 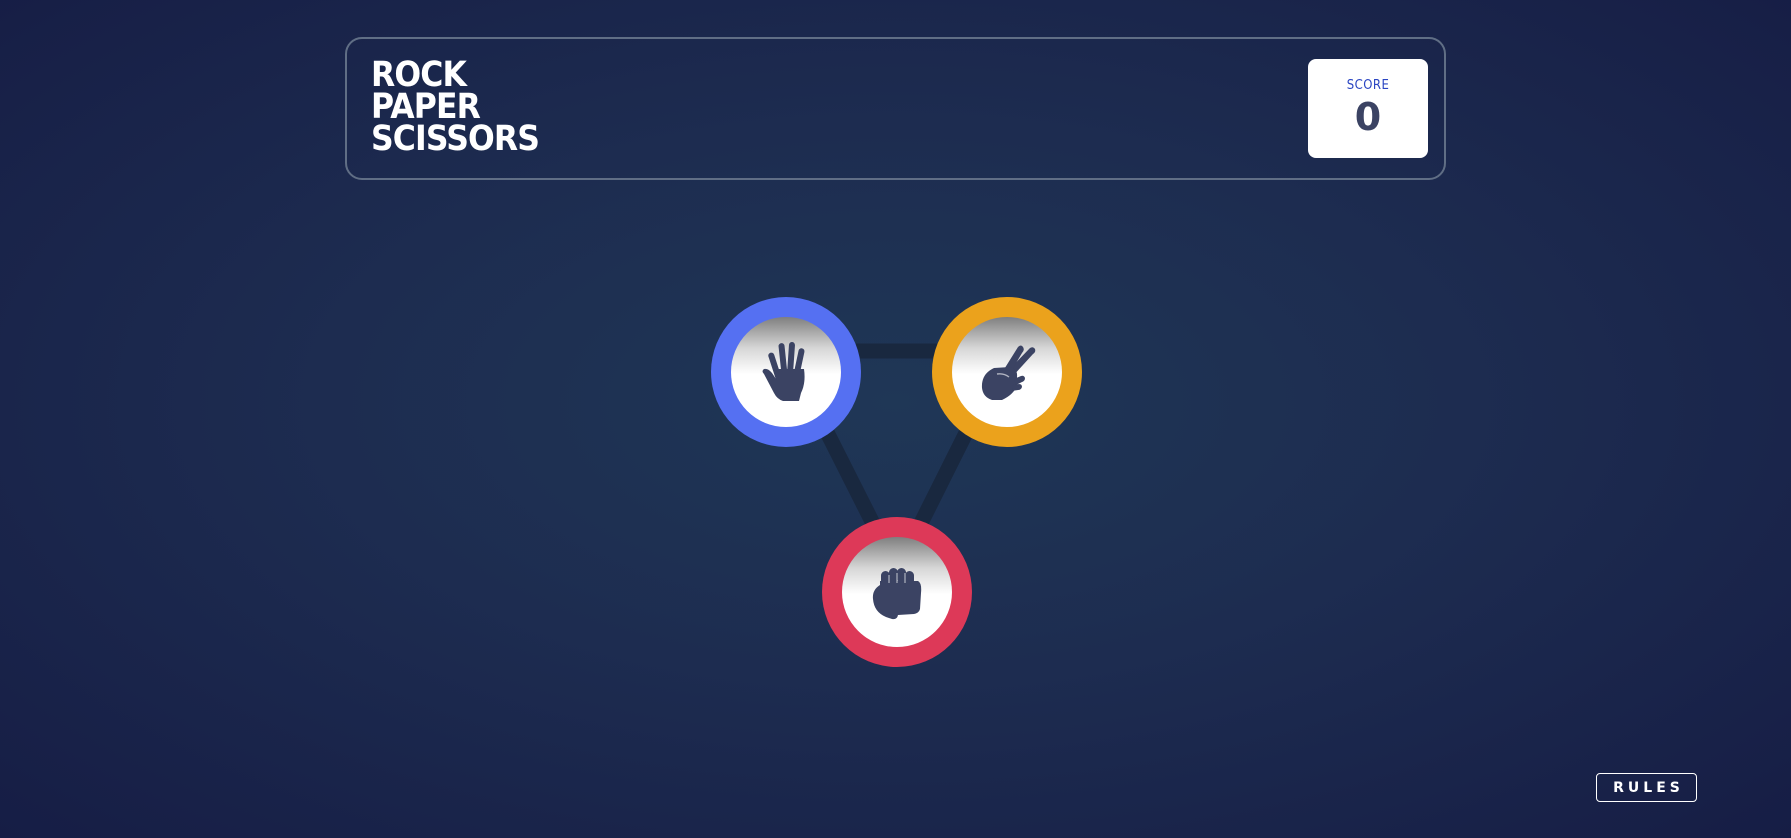 I want to click on paper-hand-icon, so click(x=783, y=371).